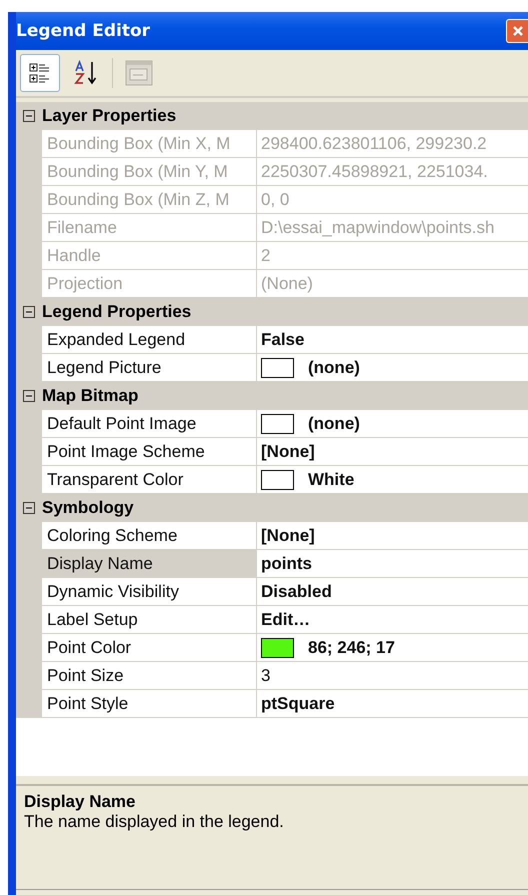  Describe the element at coordinates (296, 592) in the screenshot. I see `property-value: Disabled` at that location.